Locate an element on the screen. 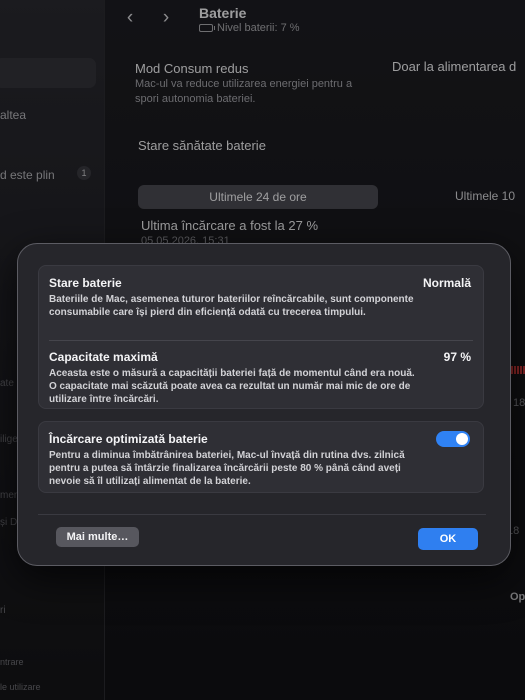  max-capacity-title: Capacitate maximă is located at coordinates (103, 357).